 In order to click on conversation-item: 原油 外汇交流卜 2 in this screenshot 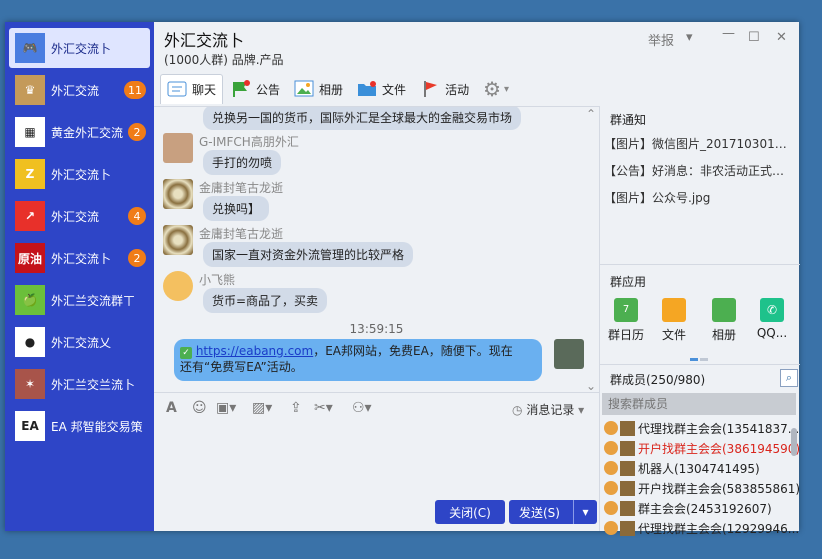, I will do `click(79, 258)`.